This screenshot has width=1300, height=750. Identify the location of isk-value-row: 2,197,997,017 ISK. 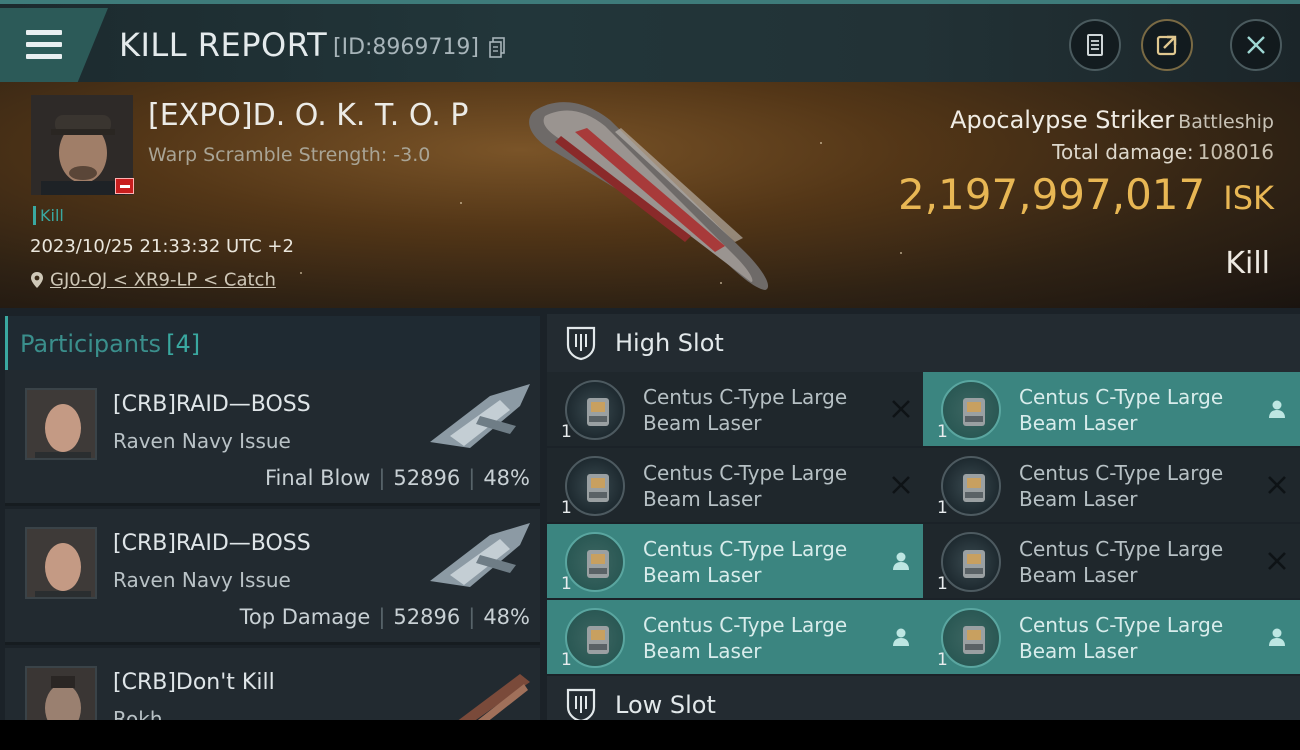
(1086, 194).